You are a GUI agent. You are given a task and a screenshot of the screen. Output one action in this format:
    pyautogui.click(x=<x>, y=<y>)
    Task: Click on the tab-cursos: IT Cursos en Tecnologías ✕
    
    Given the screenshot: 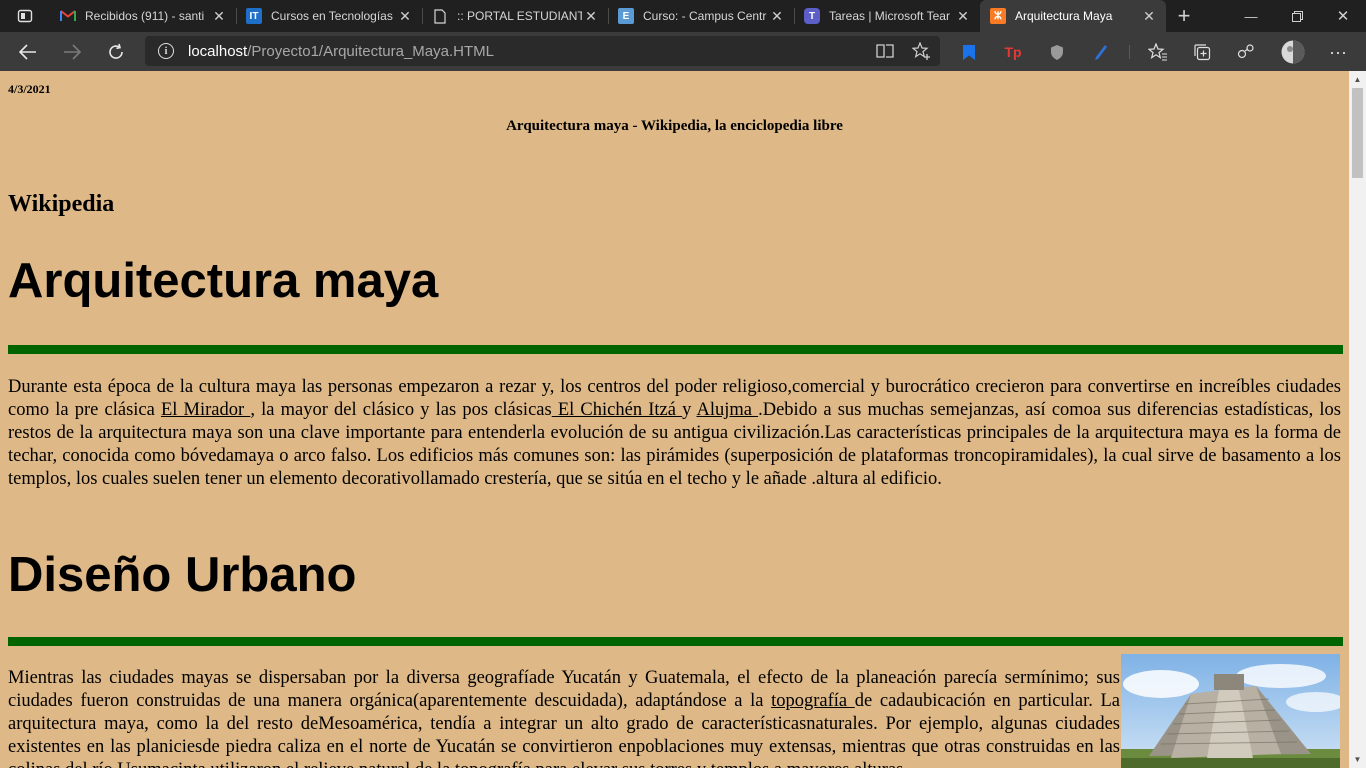 What is the action you would take?
    pyautogui.click(x=329, y=16)
    